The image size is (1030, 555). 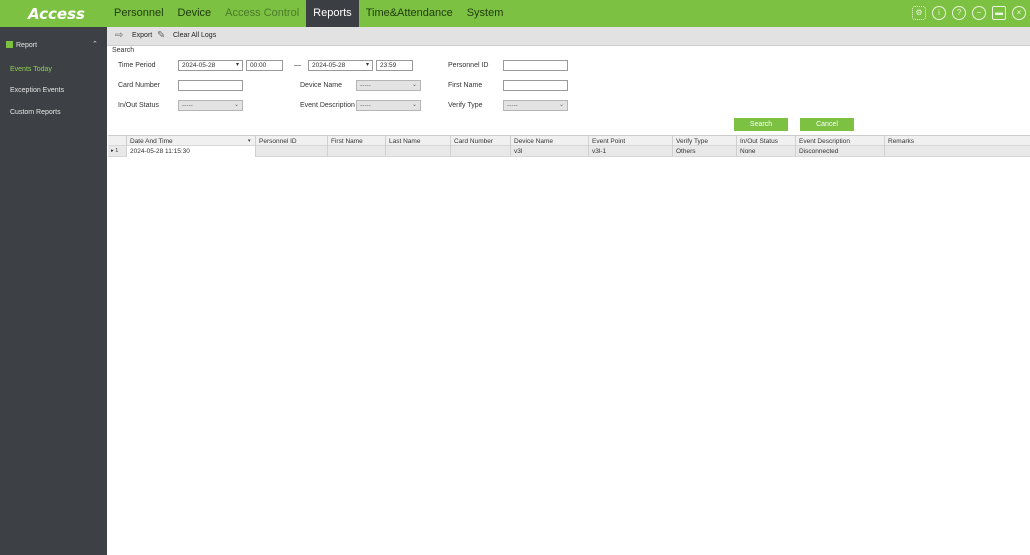 I want to click on minimize-icon: −, so click(x=979, y=13).